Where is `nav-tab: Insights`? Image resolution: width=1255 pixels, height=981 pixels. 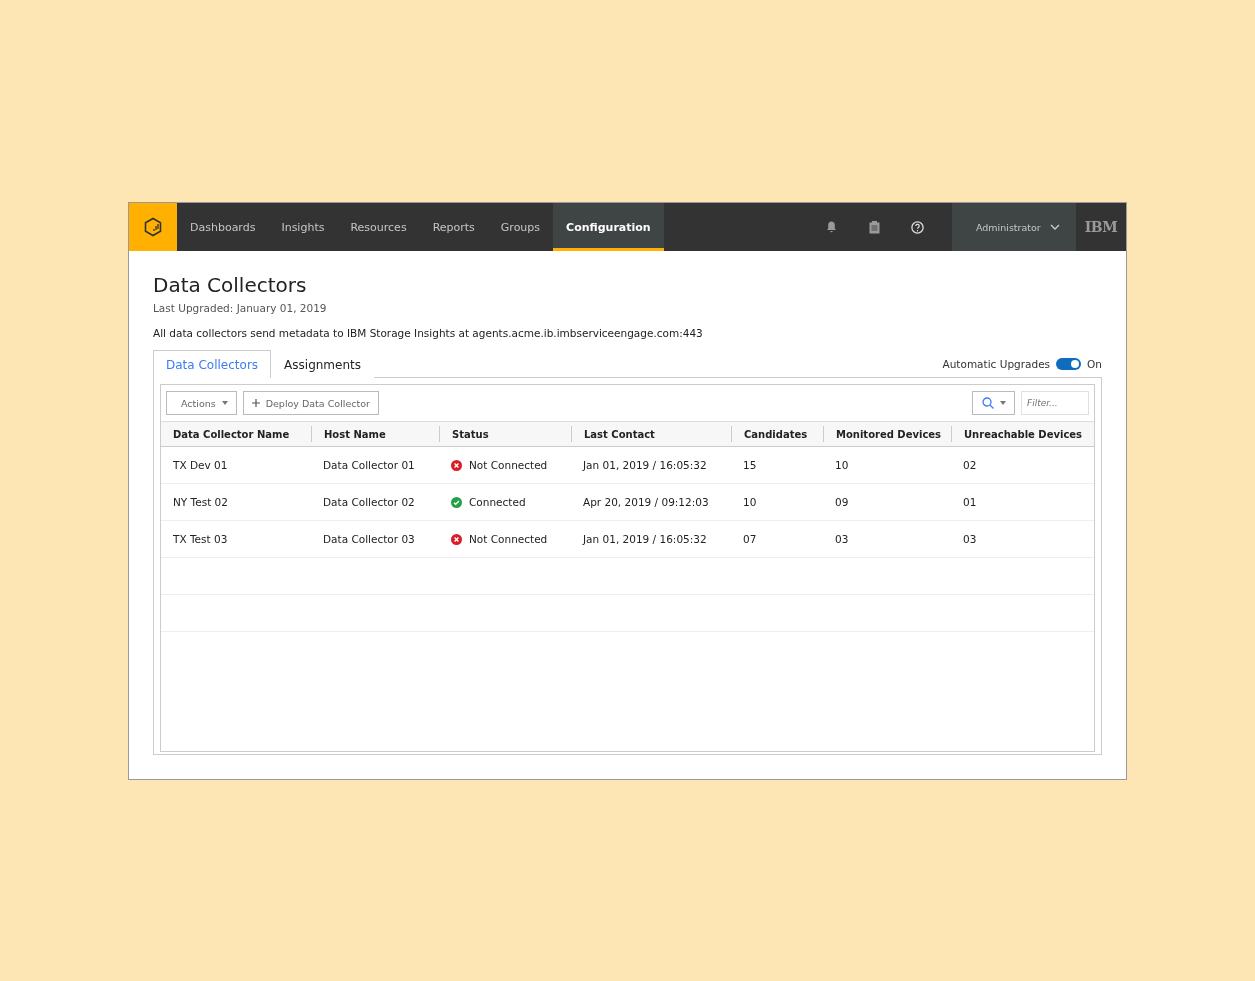
nav-tab: Insights is located at coordinates (303, 227).